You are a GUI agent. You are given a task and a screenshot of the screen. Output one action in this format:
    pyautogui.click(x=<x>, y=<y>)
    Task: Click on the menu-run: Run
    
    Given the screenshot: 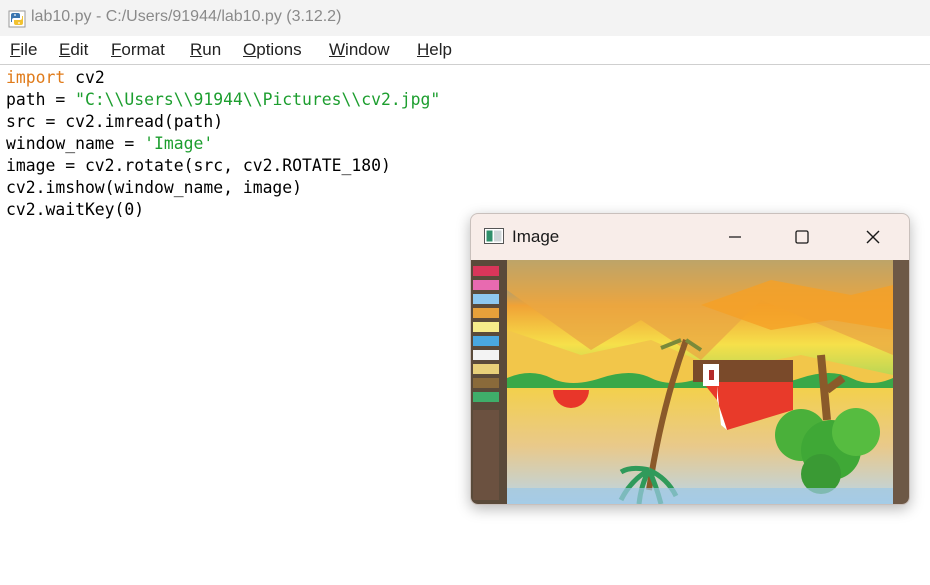 What is the action you would take?
    pyautogui.click(x=205, y=50)
    